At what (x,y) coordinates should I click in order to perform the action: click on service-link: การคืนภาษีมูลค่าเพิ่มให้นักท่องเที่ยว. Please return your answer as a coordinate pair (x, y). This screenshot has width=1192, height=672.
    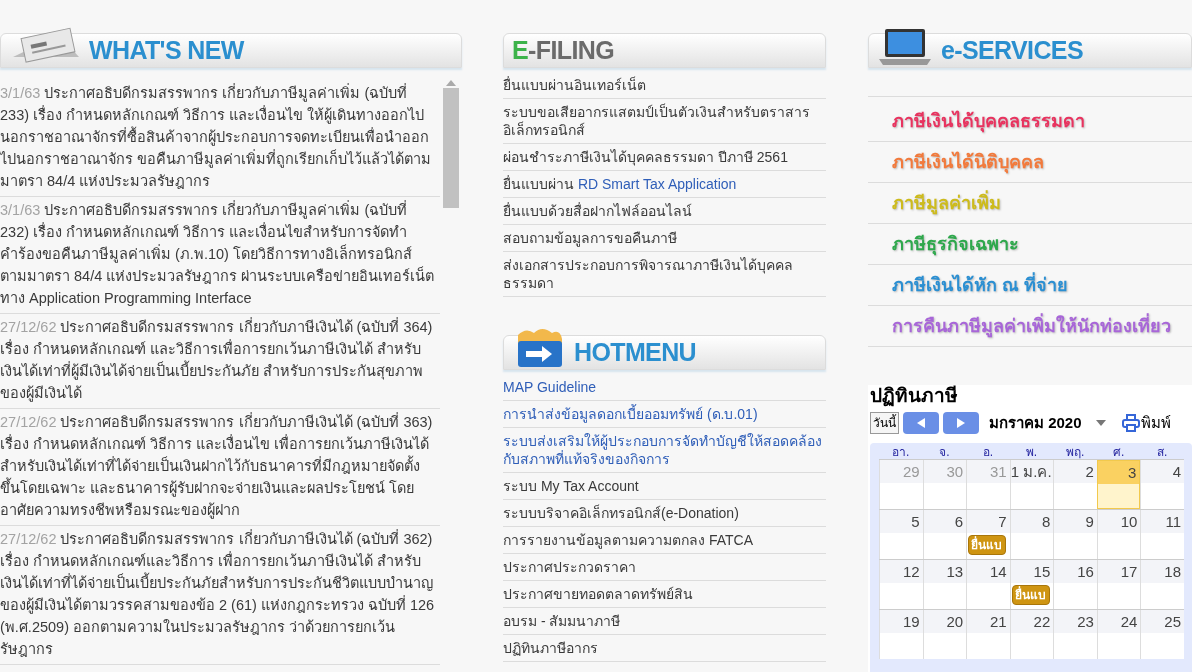
    Looking at the image, I should click on (1030, 326).